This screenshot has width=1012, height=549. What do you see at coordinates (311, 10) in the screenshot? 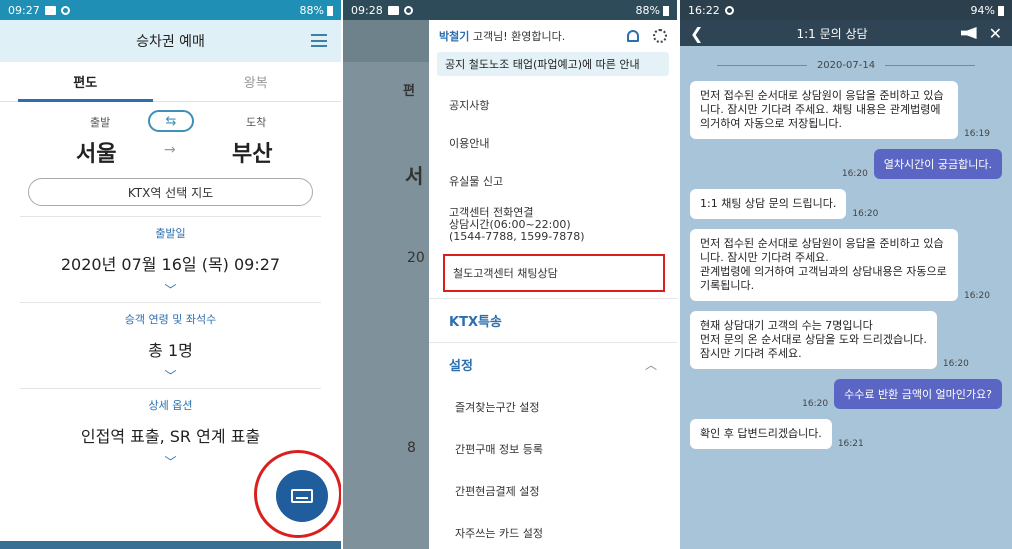
I see `battery-percent: 88%` at bounding box center [311, 10].